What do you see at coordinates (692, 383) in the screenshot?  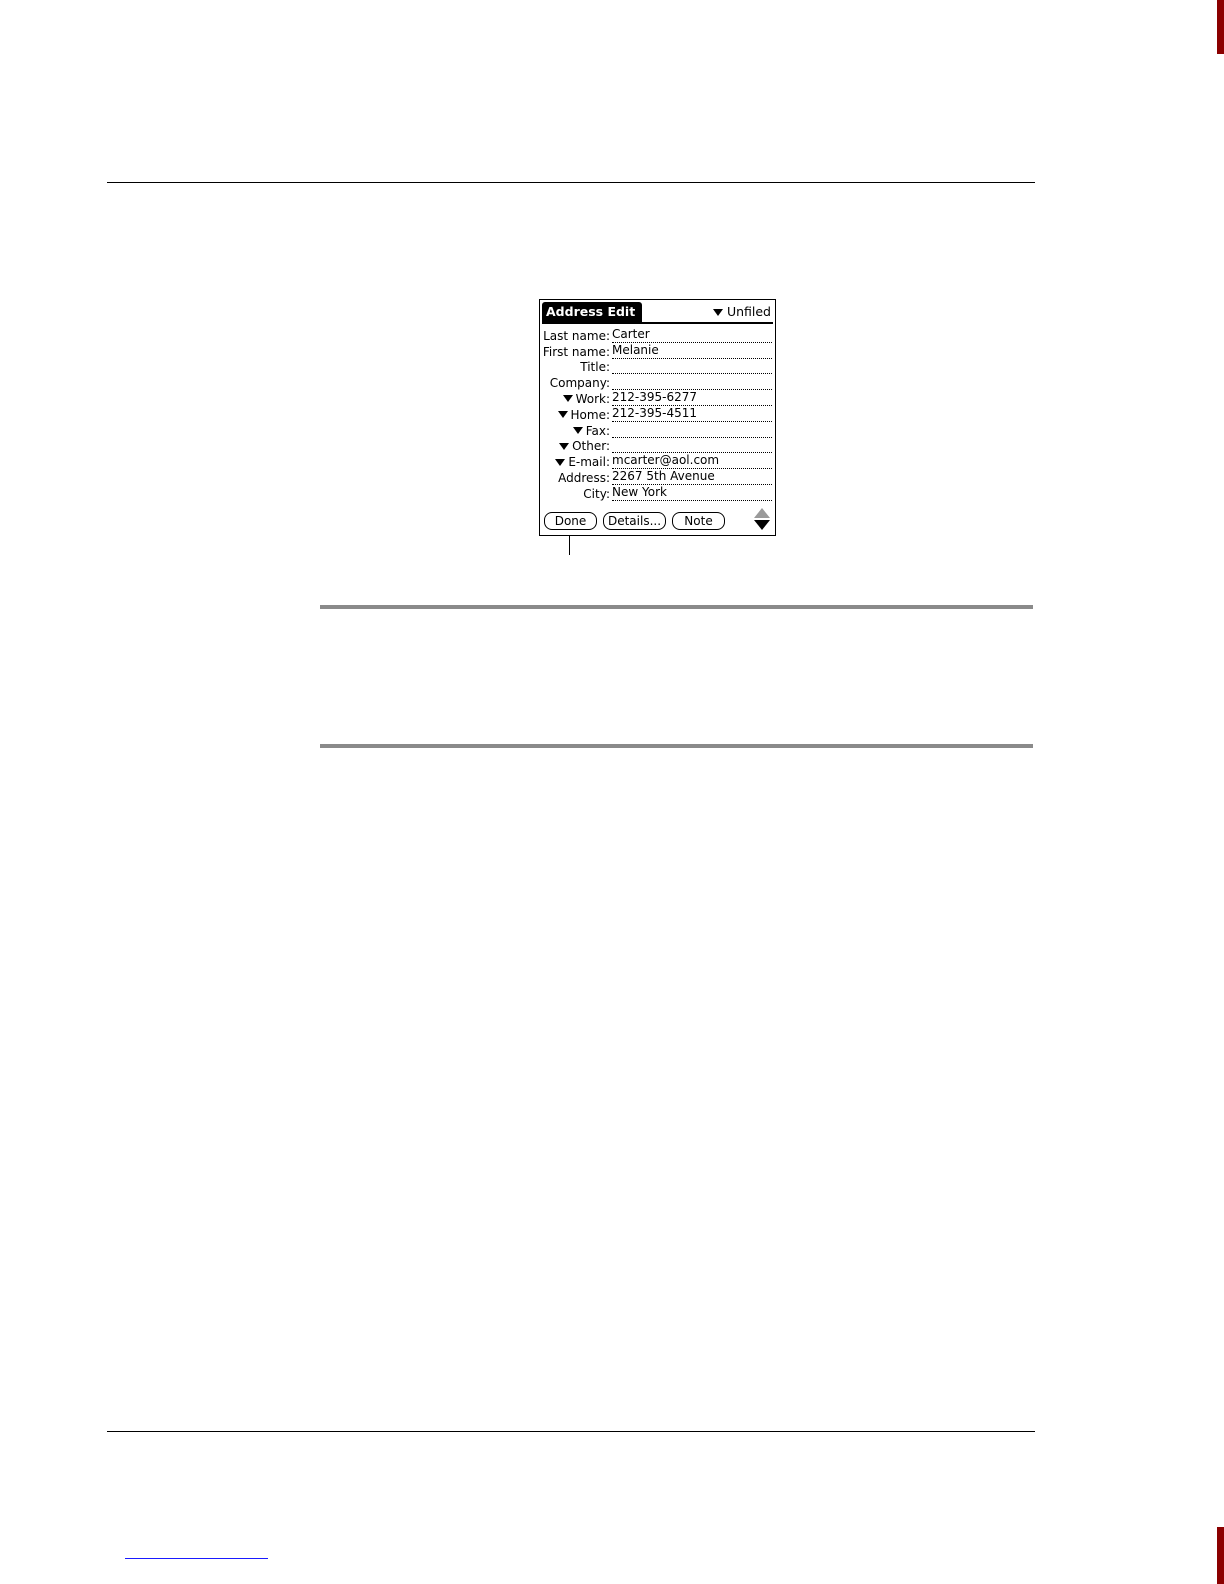 I see `company-field` at bounding box center [692, 383].